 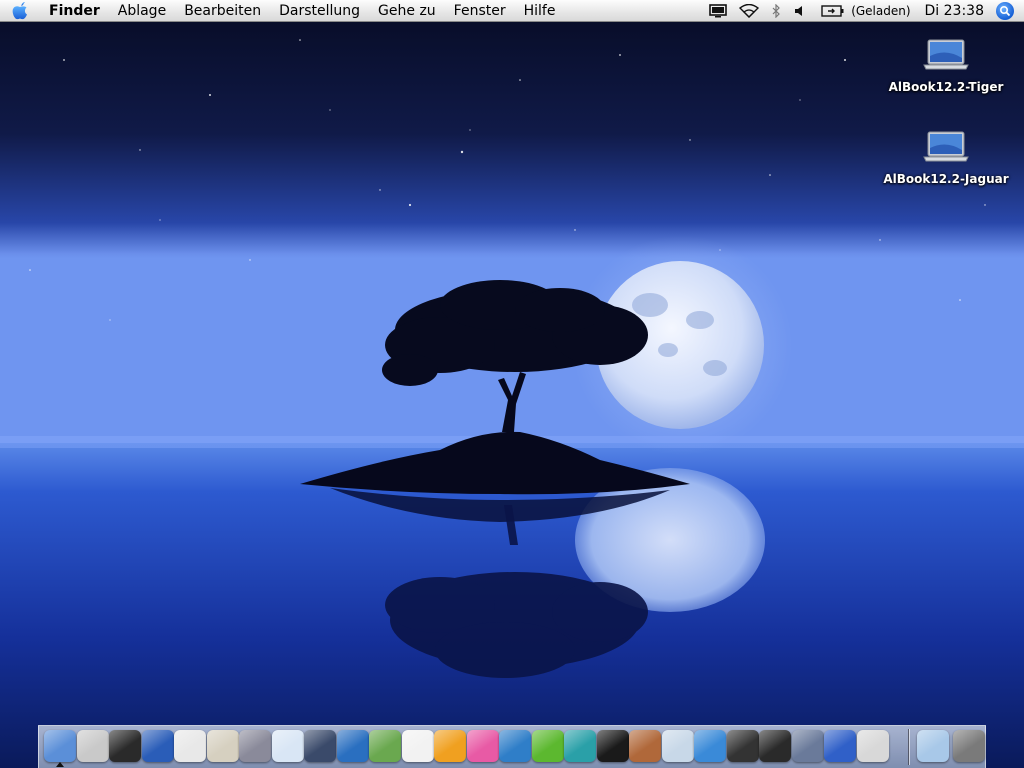 I want to click on desktop-icon-tiger: AlBook12.2-Tiger, so click(x=946, y=66).